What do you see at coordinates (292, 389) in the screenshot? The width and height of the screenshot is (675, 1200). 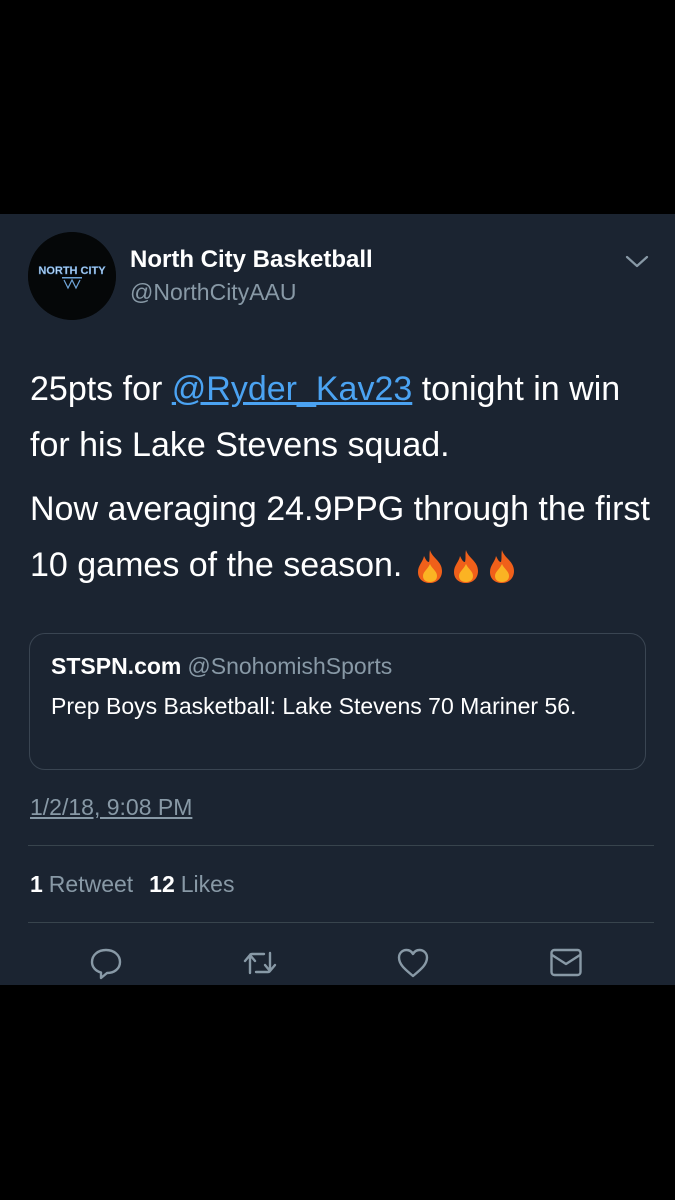 I see `mention-link: @Ryder_Kav23` at bounding box center [292, 389].